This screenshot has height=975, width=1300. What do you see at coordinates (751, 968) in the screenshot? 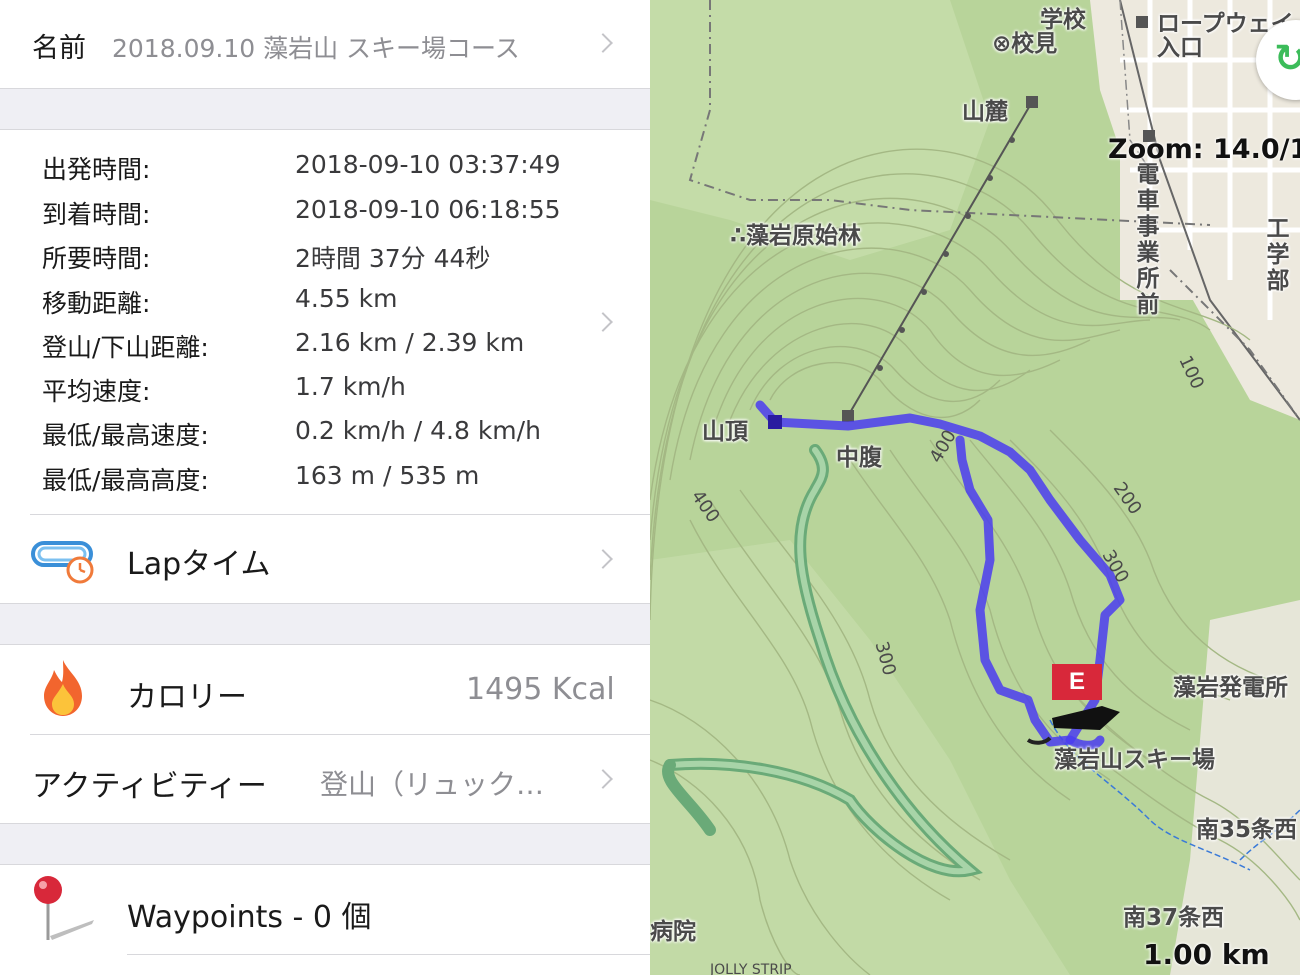
I see `map-label-bottom-text: JOLLY STRIP` at bounding box center [751, 968].